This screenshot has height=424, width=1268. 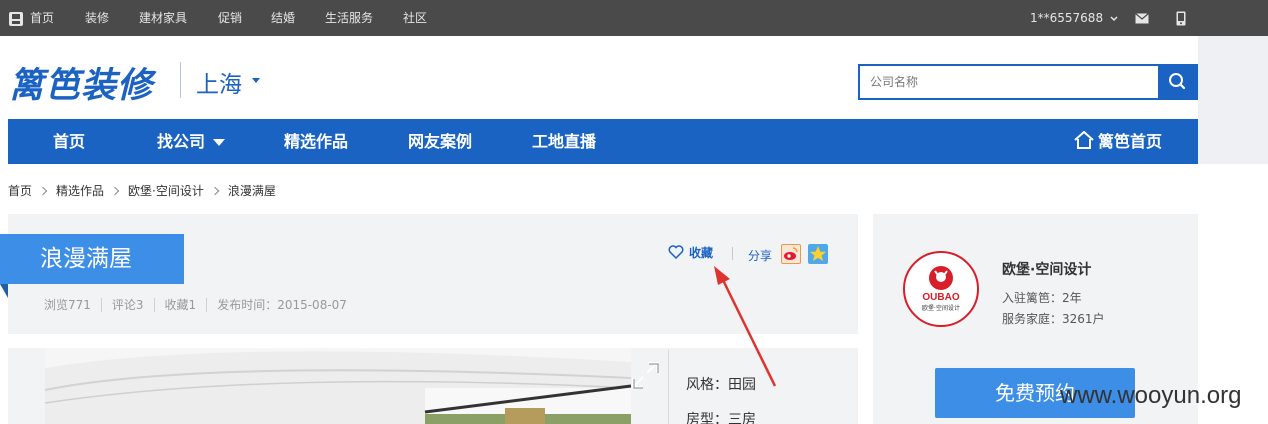 What do you see at coordinates (1181, 18) in the screenshot?
I see `mobile-icon` at bounding box center [1181, 18].